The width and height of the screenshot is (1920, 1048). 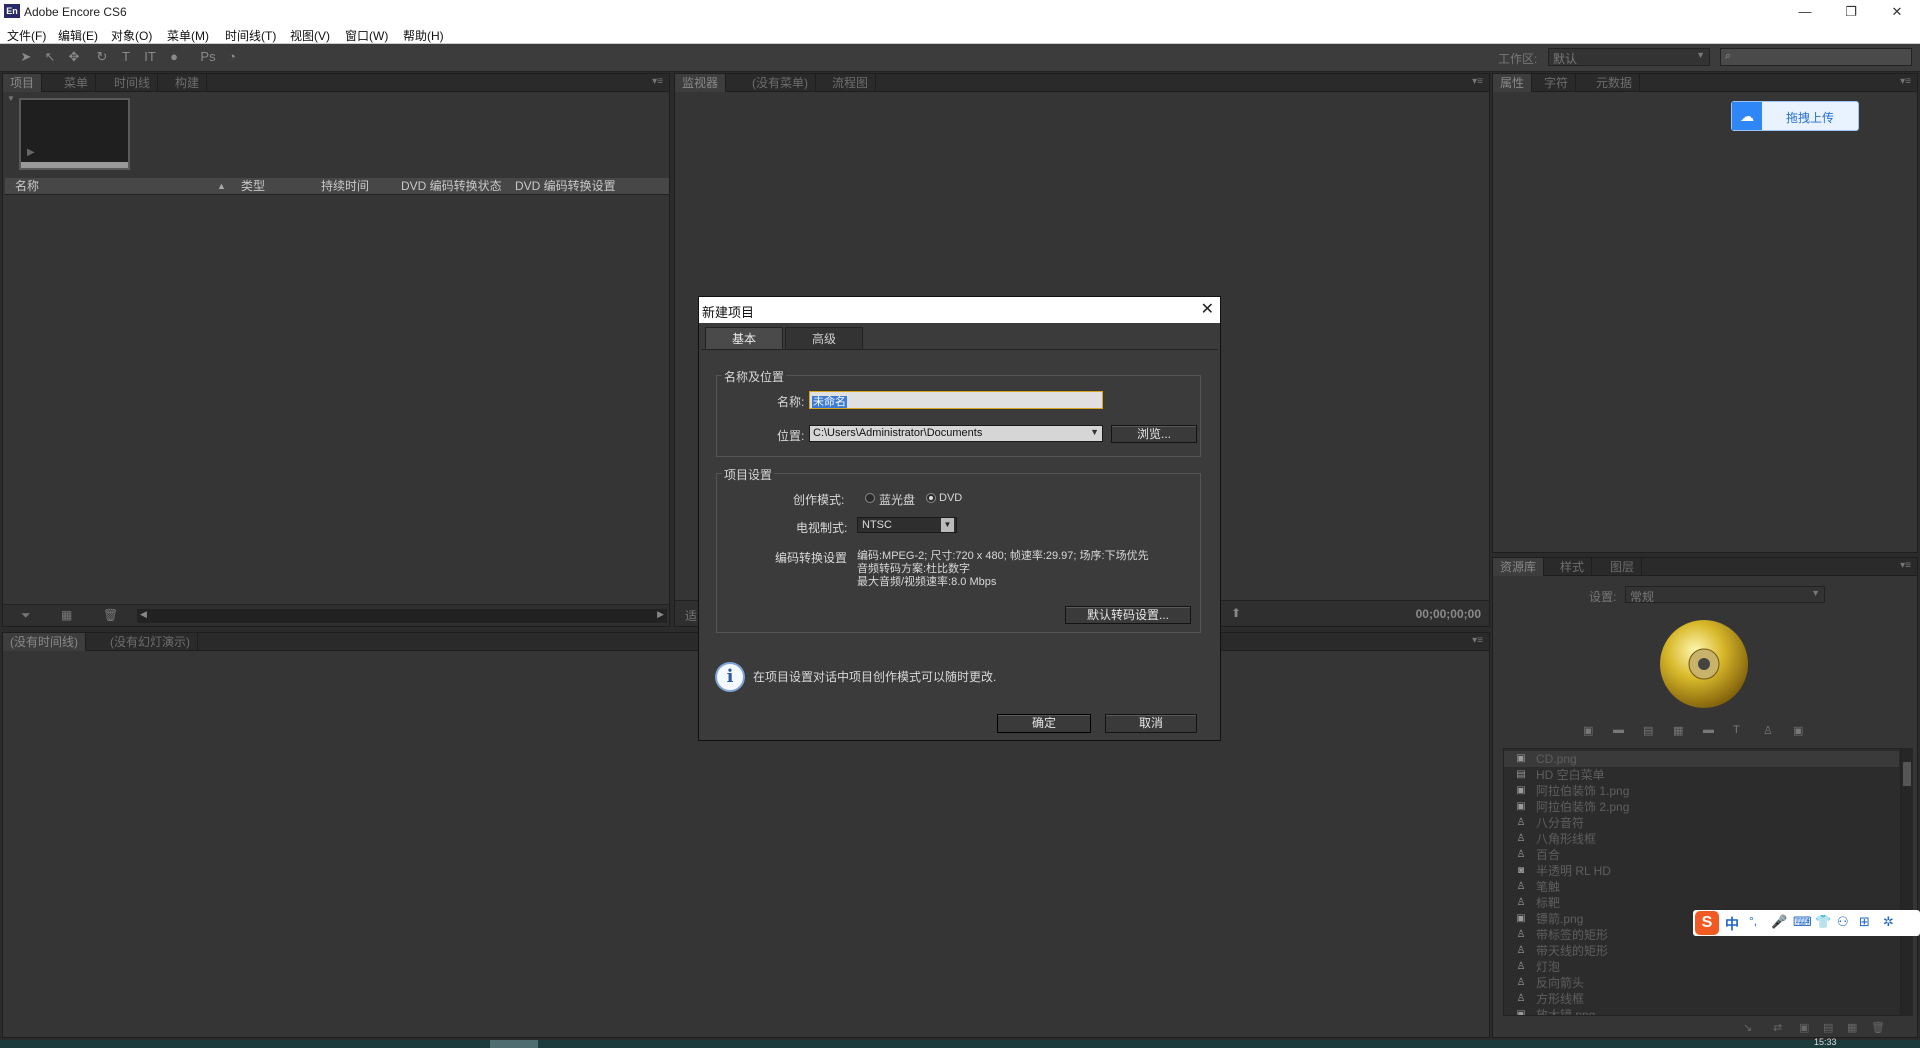 I want to click on marker-icon: ⬆, so click(x=1236, y=613).